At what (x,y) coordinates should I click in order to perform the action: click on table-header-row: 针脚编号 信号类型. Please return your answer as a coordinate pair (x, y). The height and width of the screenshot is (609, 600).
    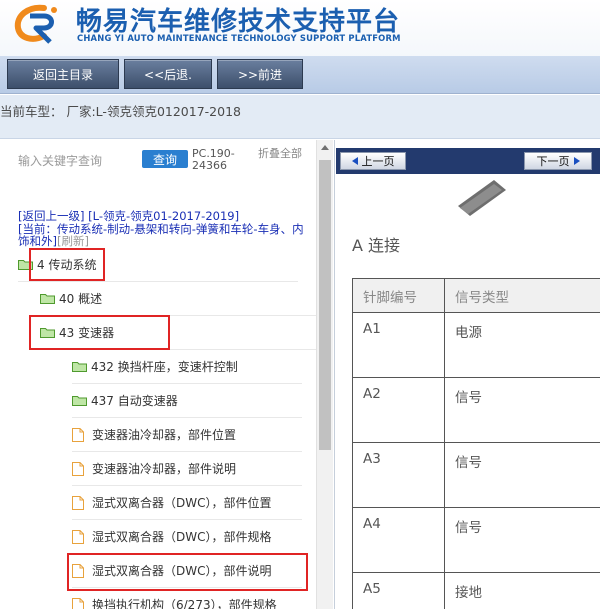
    Looking at the image, I should click on (476, 295).